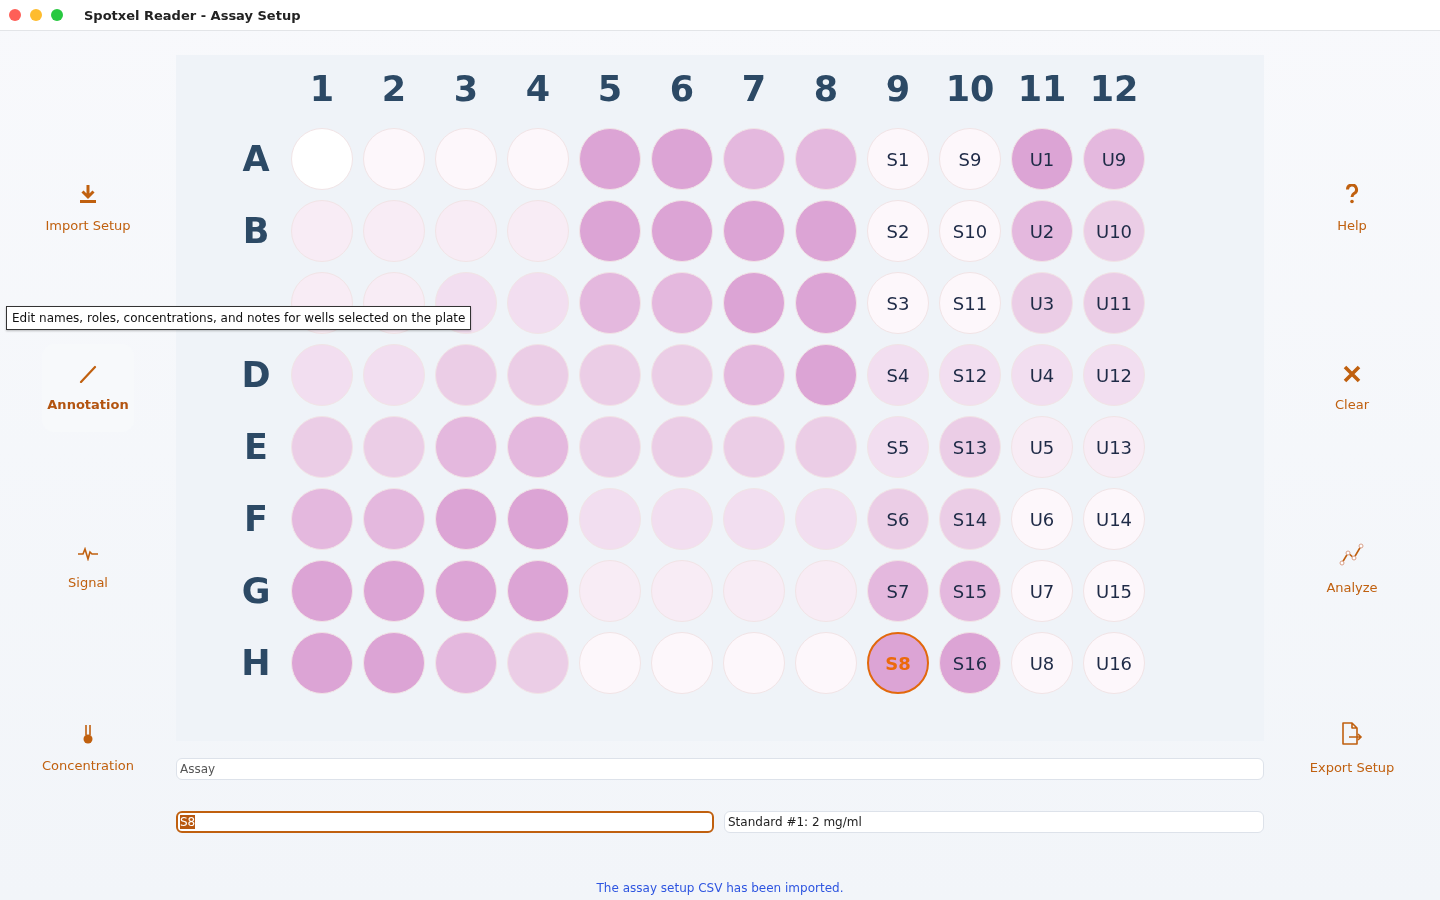 The width and height of the screenshot is (1440, 900). What do you see at coordinates (256, 519) in the screenshot?
I see `row-header: F` at bounding box center [256, 519].